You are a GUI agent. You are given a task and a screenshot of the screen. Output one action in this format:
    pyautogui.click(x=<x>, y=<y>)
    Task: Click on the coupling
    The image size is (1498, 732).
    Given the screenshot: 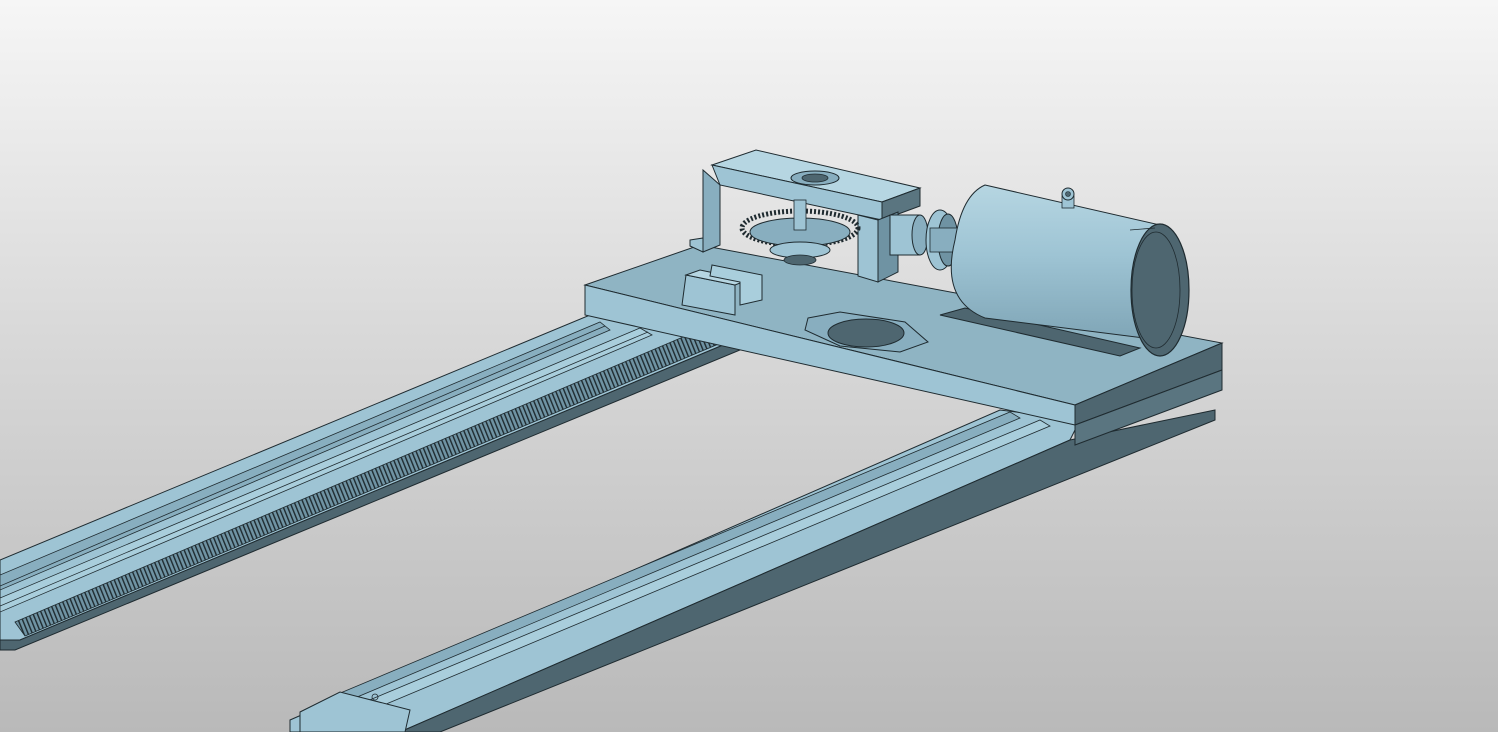 What is the action you would take?
    pyautogui.click(x=925, y=240)
    